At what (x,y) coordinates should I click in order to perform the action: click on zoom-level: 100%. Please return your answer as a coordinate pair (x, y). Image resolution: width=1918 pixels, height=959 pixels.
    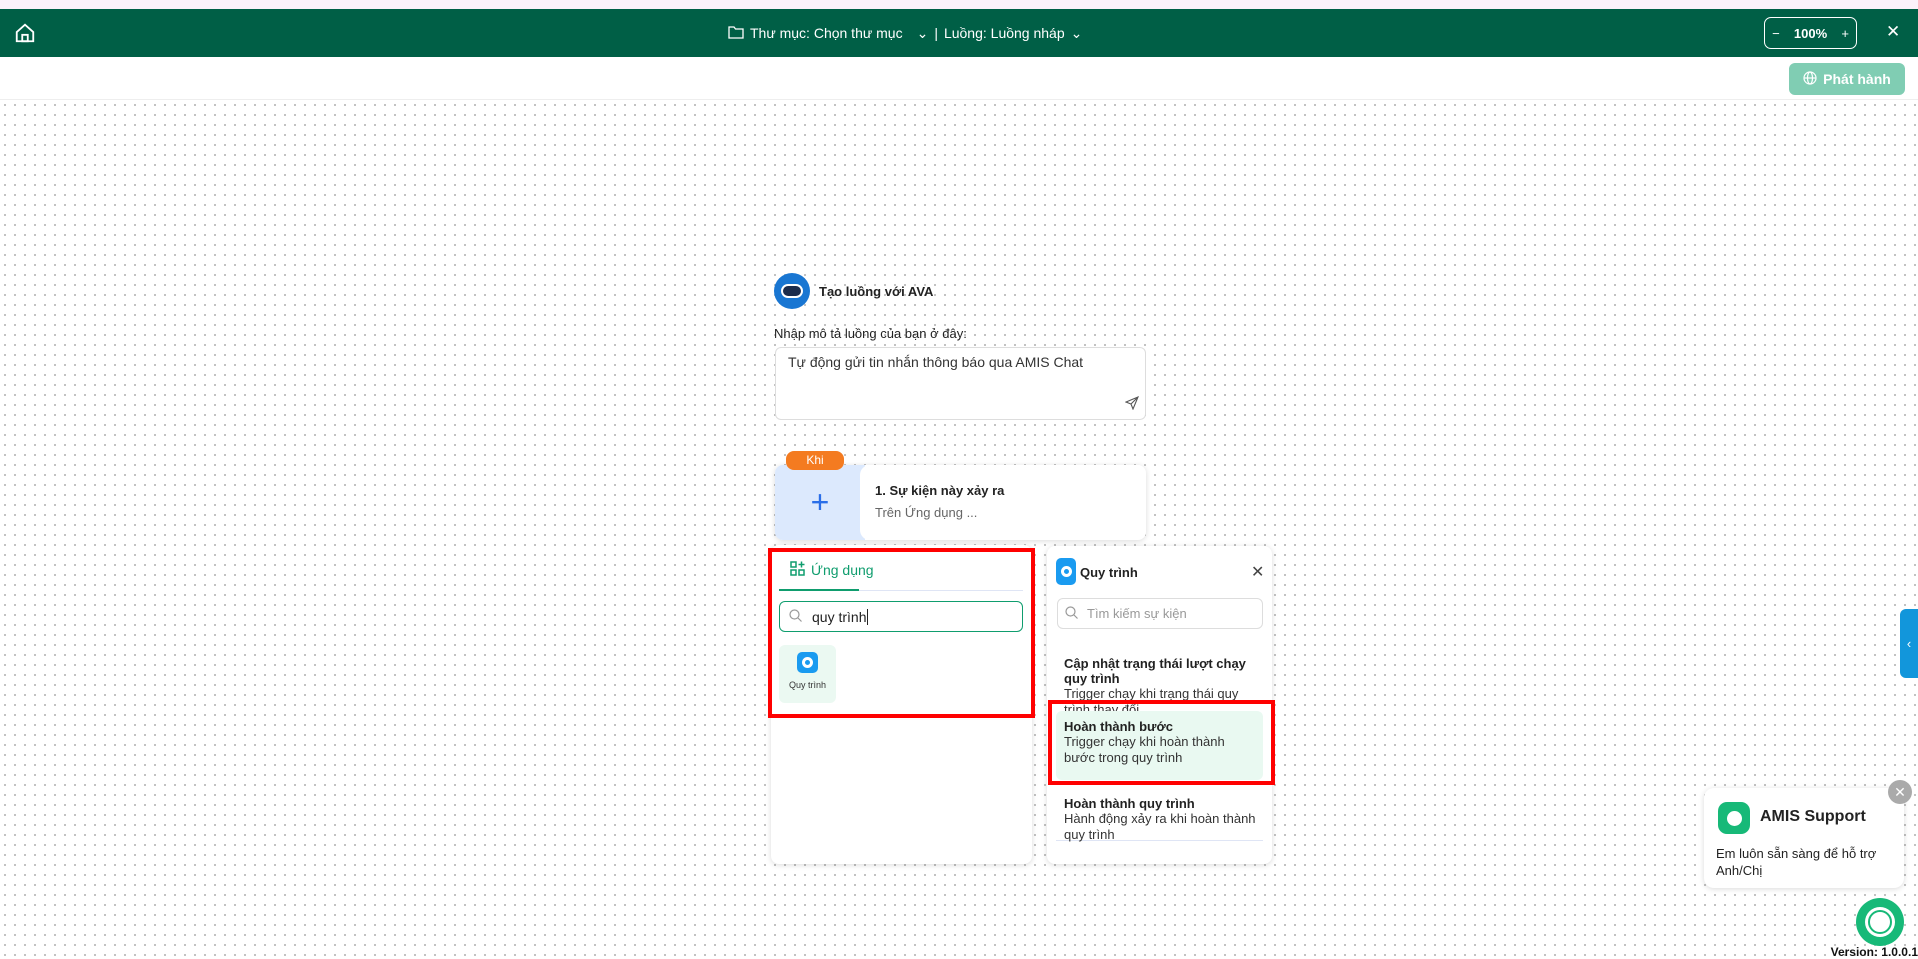
    Looking at the image, I should click on (1810, 33).